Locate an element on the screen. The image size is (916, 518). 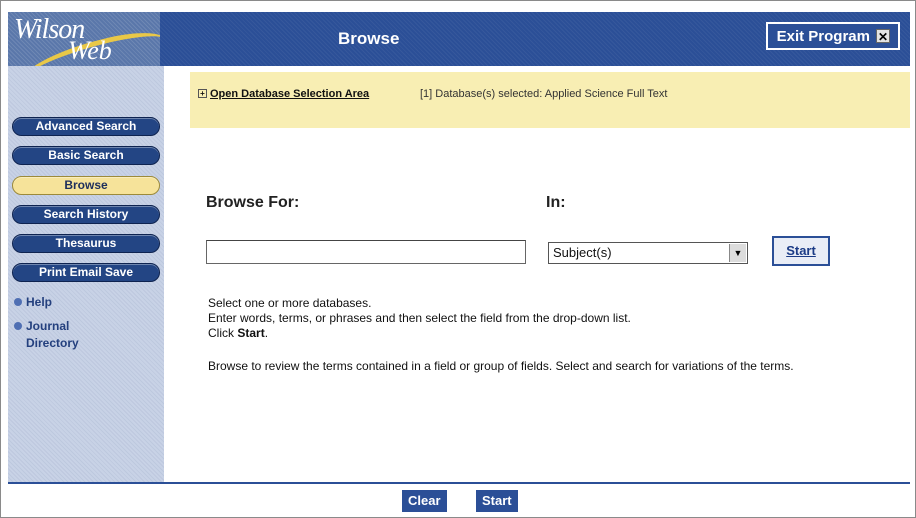
journal-directory-link: Journal Directory is located at coordinates (65, 335).